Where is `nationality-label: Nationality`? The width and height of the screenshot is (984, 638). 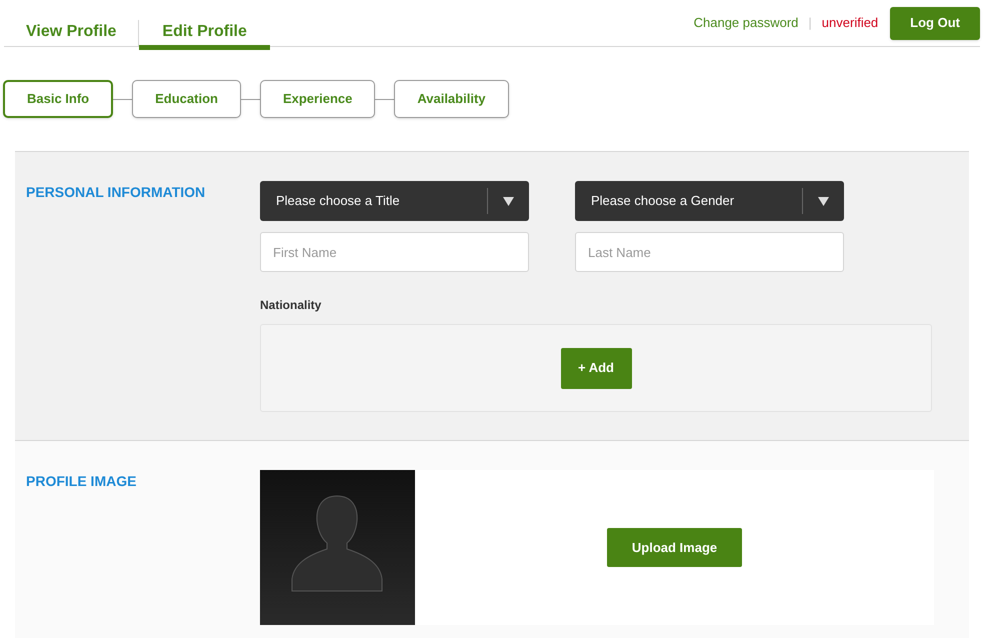 nationality-label: Nationality is located at coordinates (291, 305).